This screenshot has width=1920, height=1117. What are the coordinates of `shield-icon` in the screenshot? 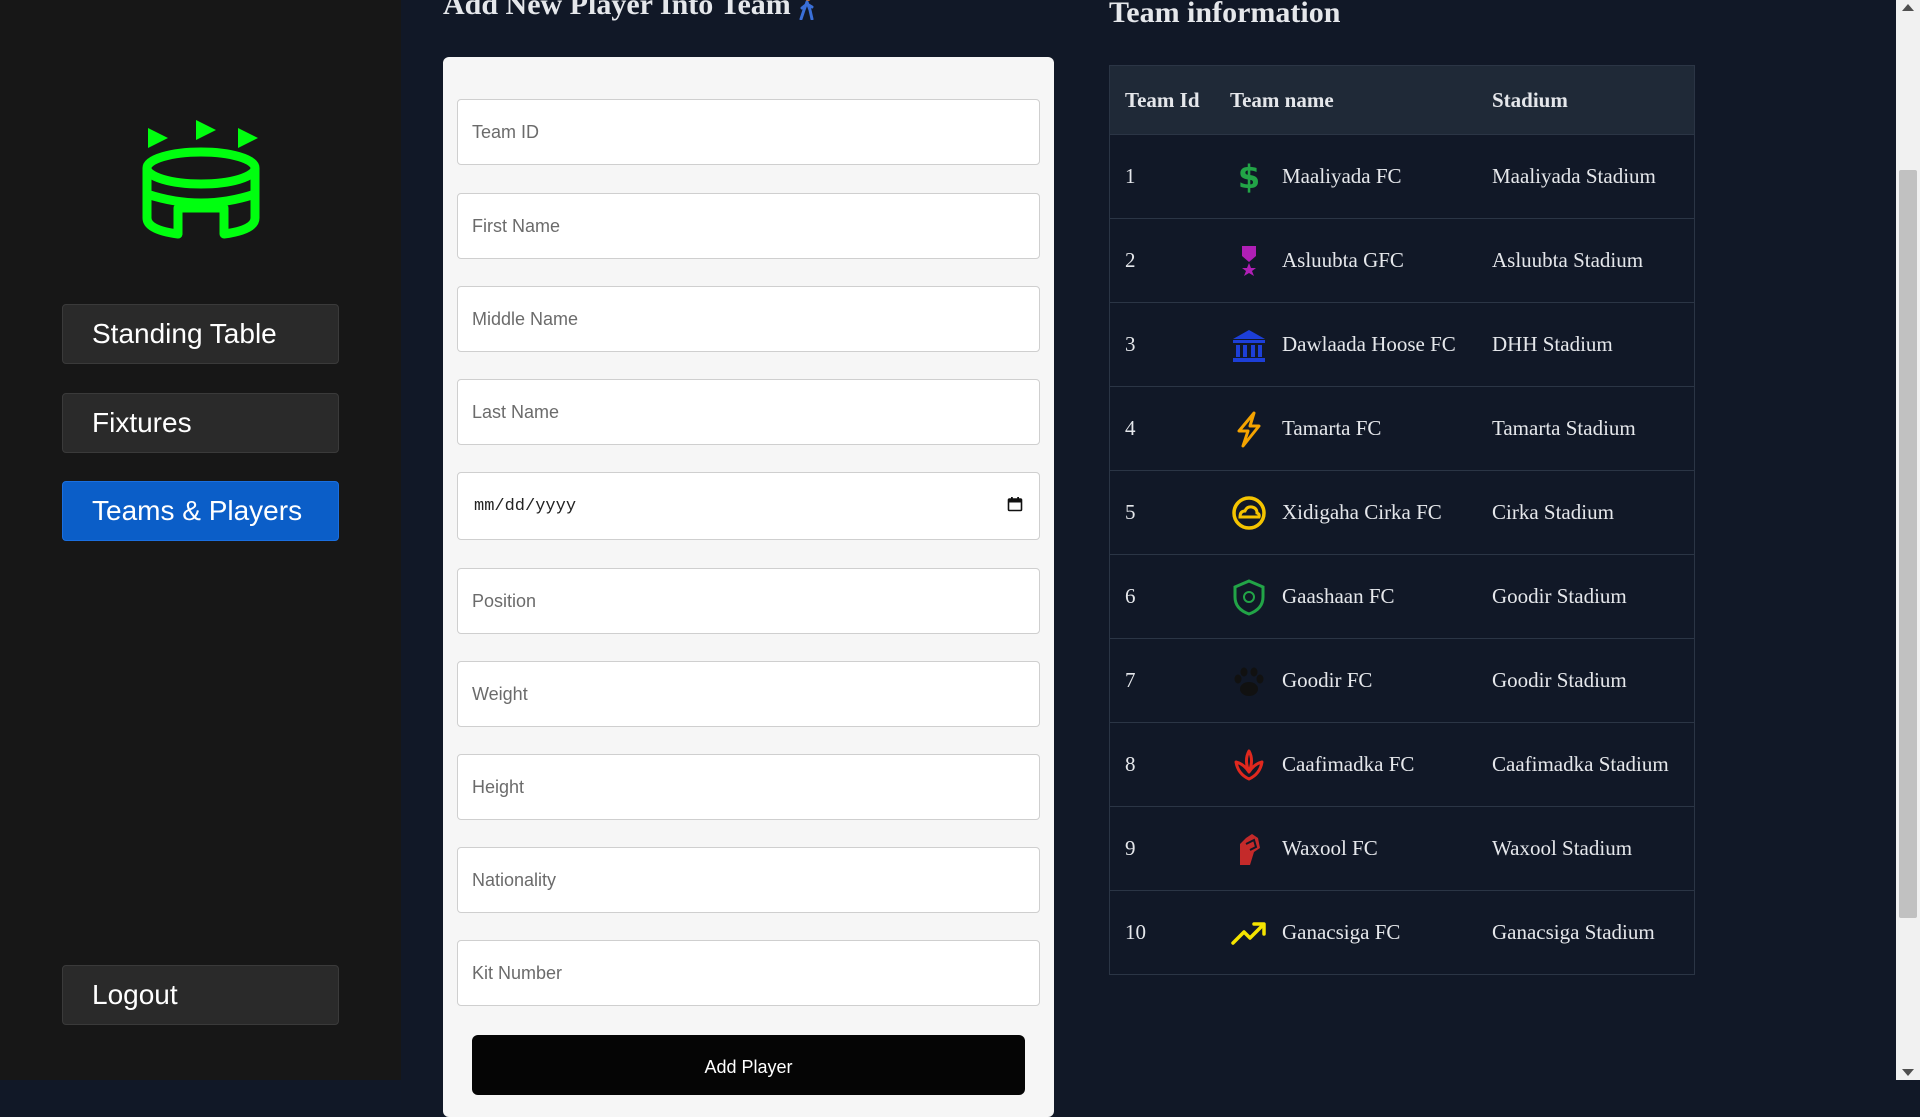 It's located at (1249, 597).